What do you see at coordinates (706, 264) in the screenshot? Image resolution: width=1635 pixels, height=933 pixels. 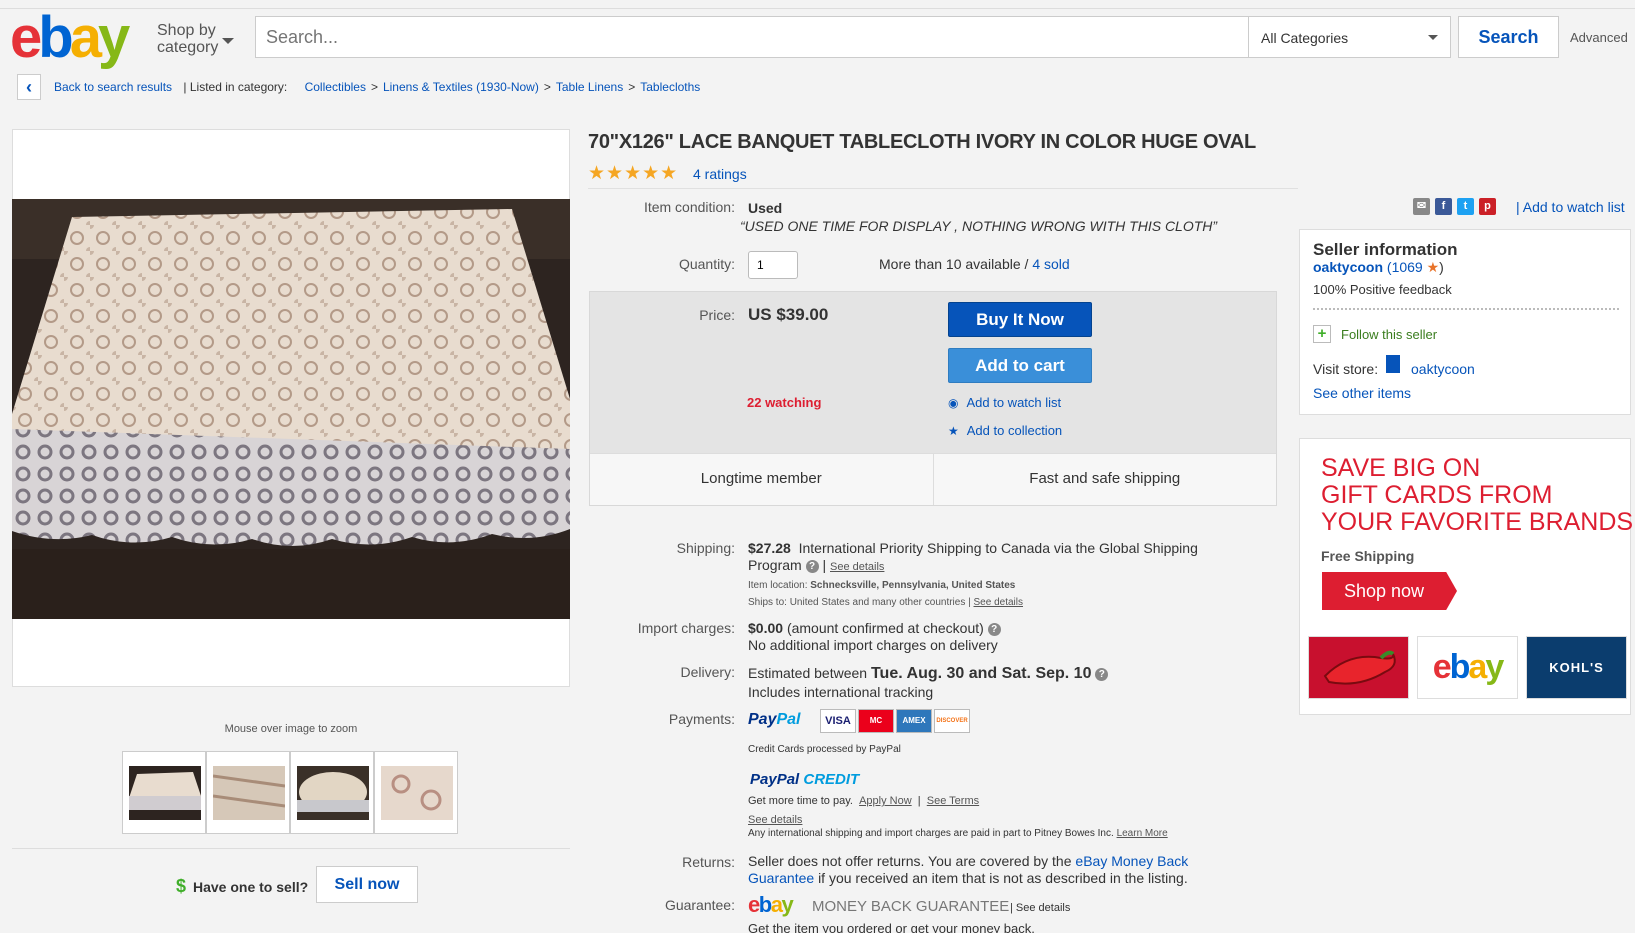 I see `quantity-label: Quantity:` at bounding box center [706, 264].